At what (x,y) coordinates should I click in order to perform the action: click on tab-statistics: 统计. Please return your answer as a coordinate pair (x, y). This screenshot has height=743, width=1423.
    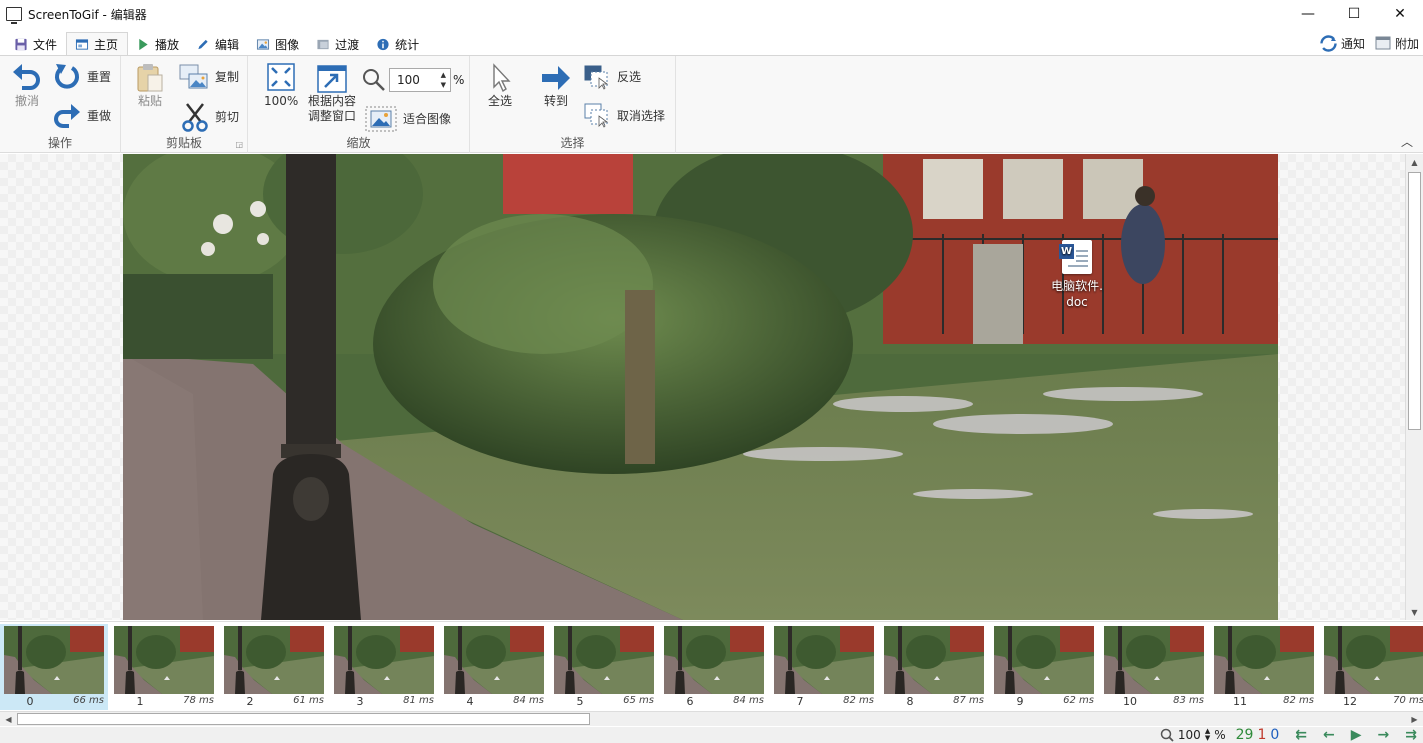
    Looking at the image, I should click on (398, 44).